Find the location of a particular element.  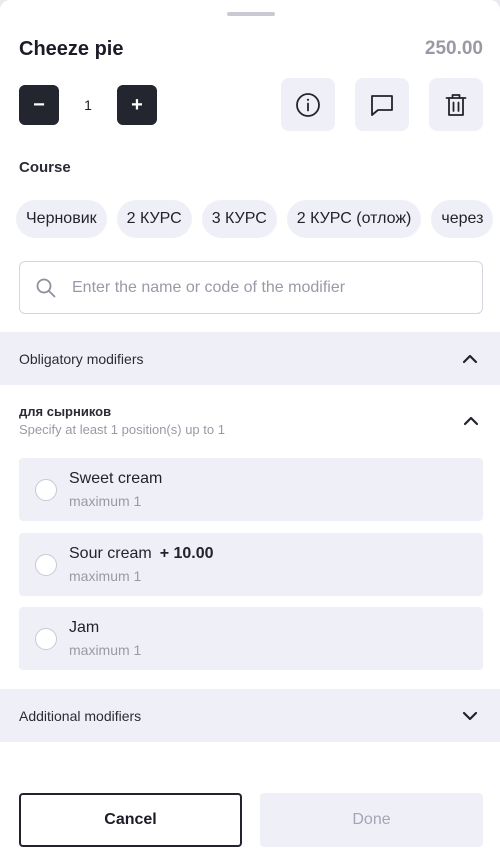

course-chip: Черновик is located at coordinates (61, 219).